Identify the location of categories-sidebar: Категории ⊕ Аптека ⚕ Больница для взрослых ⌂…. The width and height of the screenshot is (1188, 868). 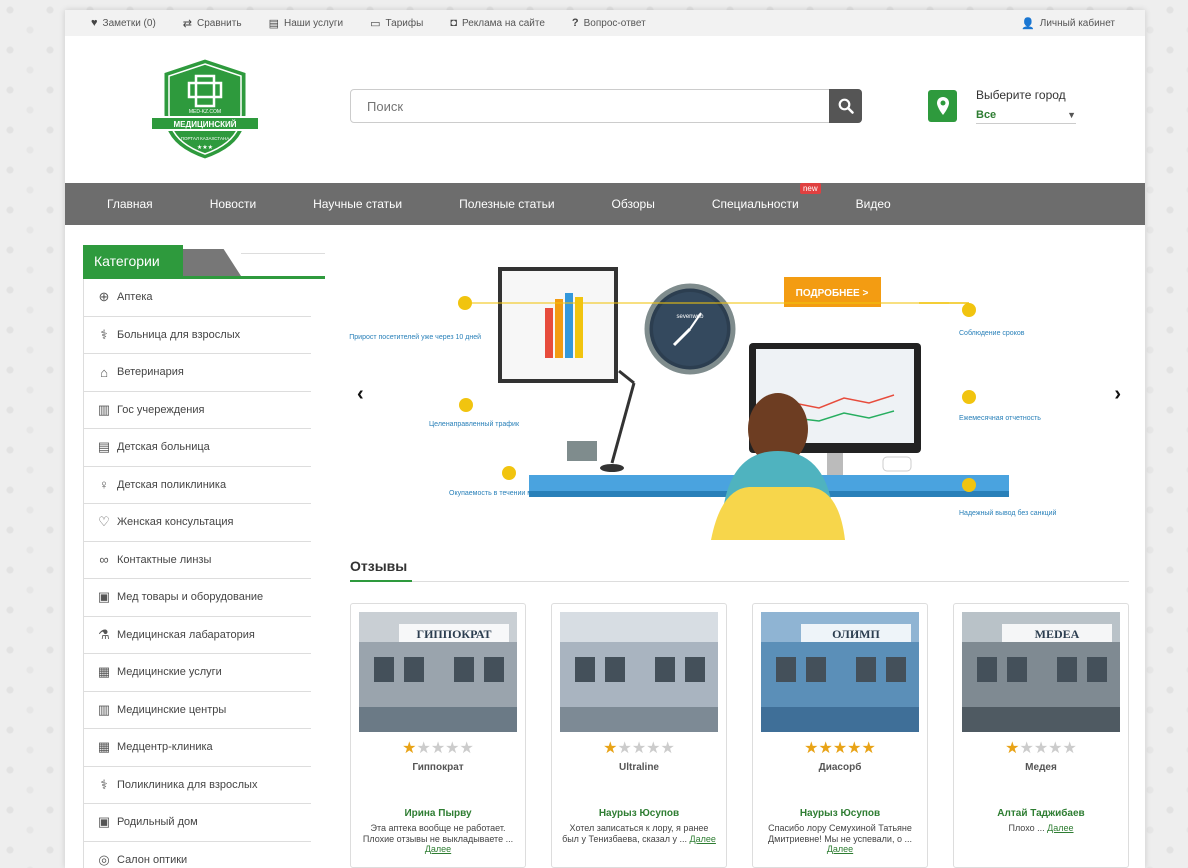
(204, 556).